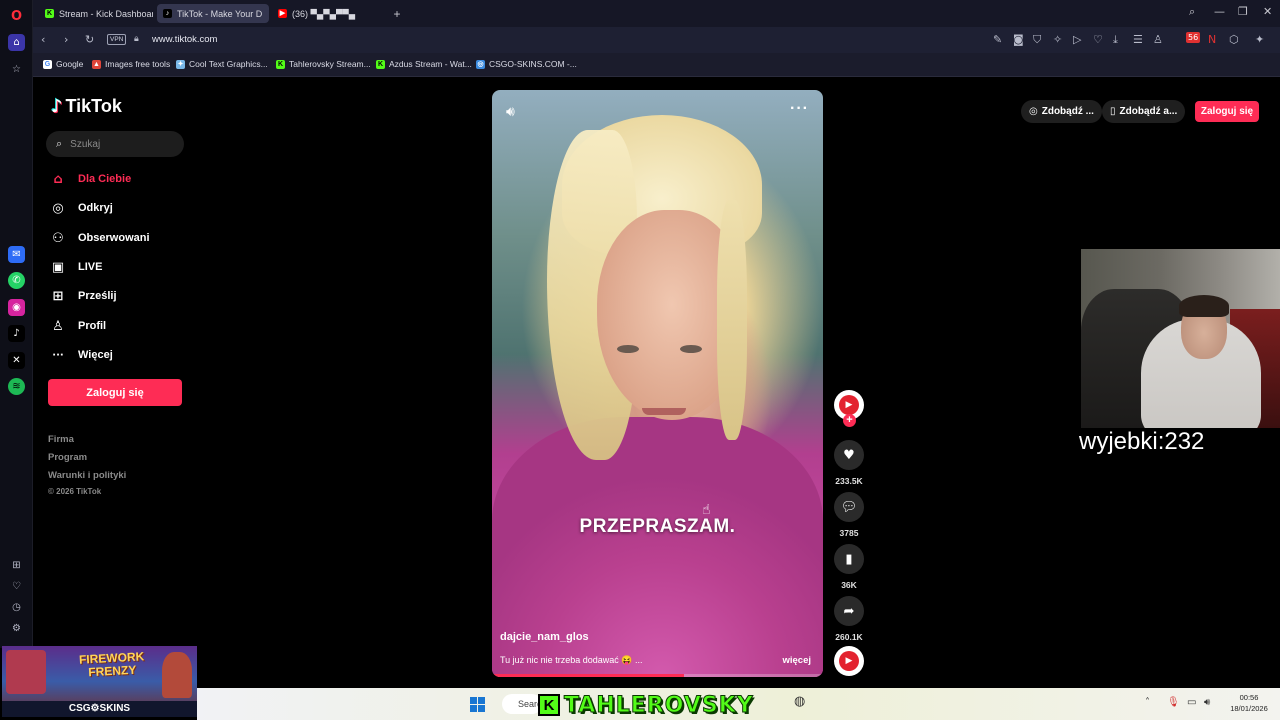 Image resolution: width=1280 pixels, height=720 pixels. I want to click on spotify-icon: ≋, so click(16, 386).